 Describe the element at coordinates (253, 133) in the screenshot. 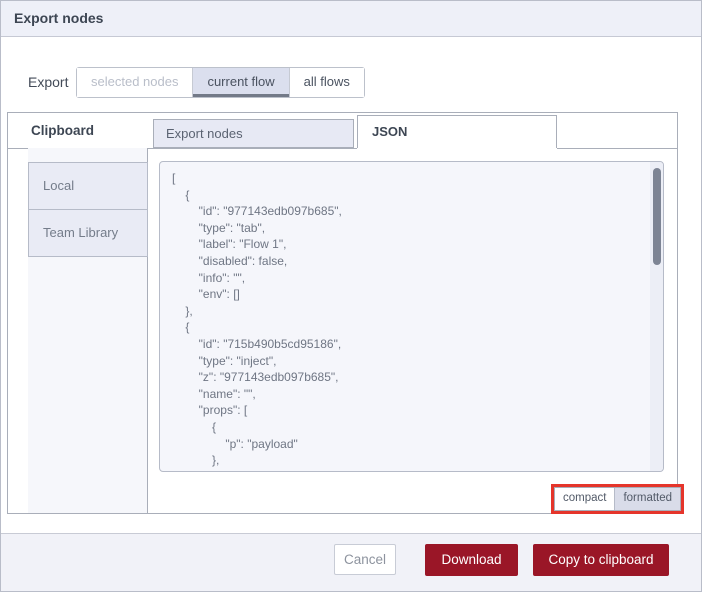

I see `tab-export-nodes: Export nodes` at that location.